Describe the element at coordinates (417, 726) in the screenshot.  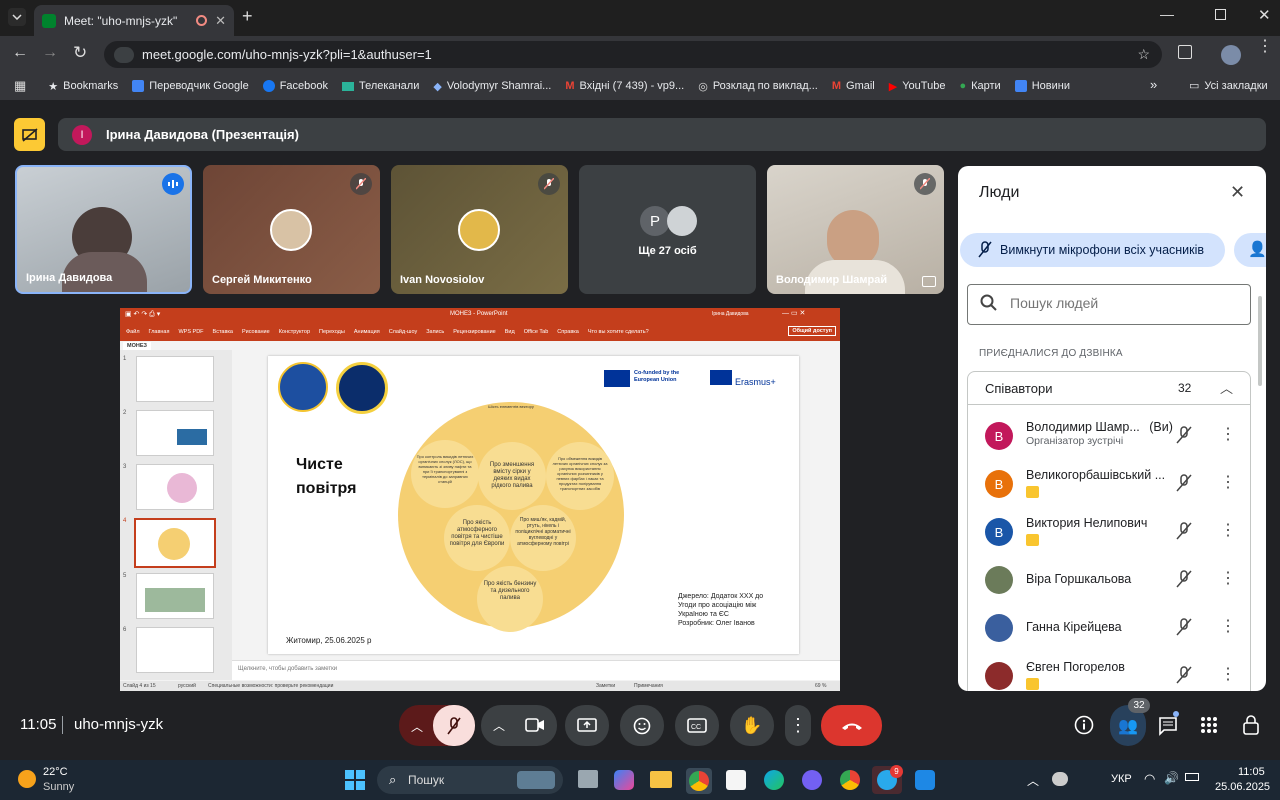
I see `mic-options-chevron-icon: ︿` at that location.